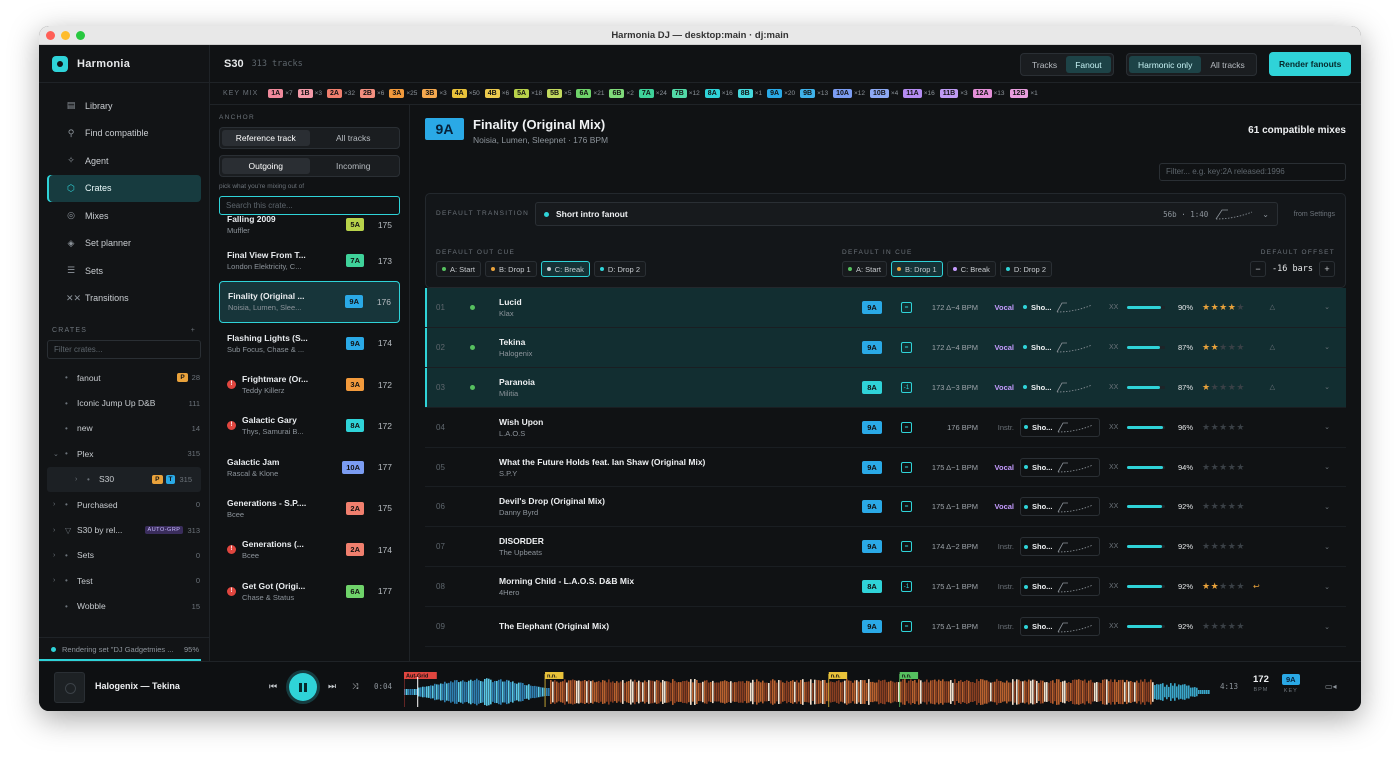  I want to click on nav-item-agent: ✧ Agent, so click(124, 161).